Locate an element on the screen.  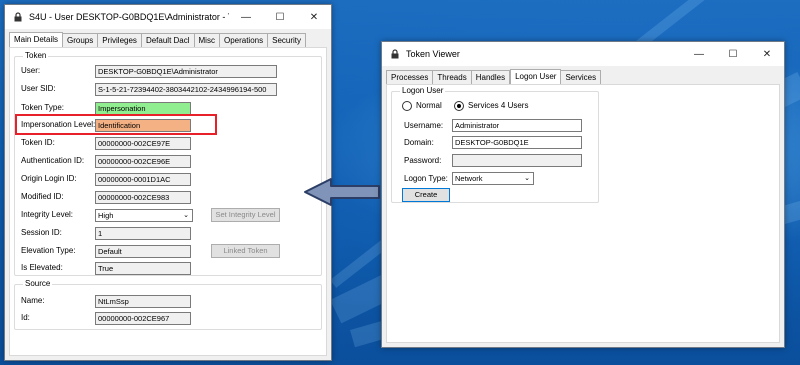
tab-privileges: Privileges is located at coordinates (120, 40).